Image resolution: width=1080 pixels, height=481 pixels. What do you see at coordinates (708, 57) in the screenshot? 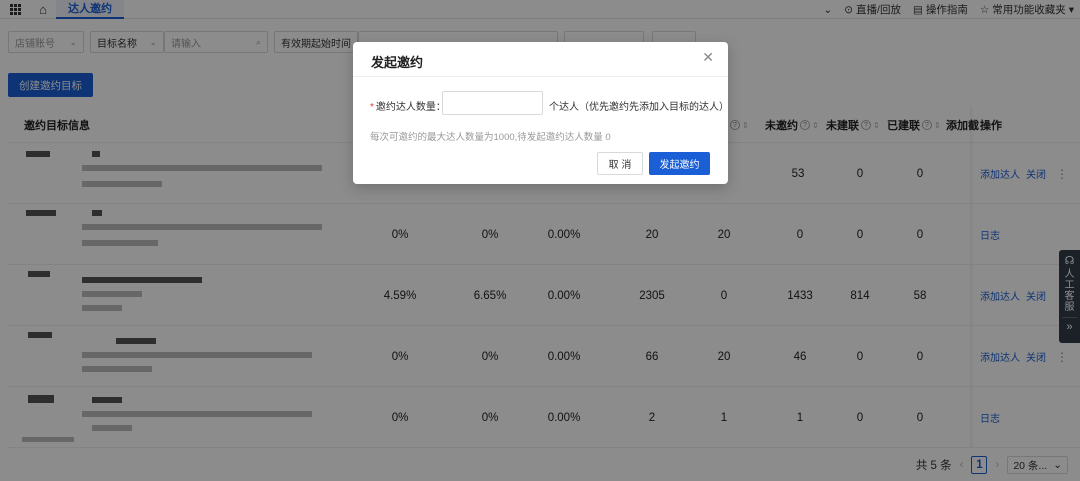
I see `close-icon: ✕` at bounding box center [708, 57].